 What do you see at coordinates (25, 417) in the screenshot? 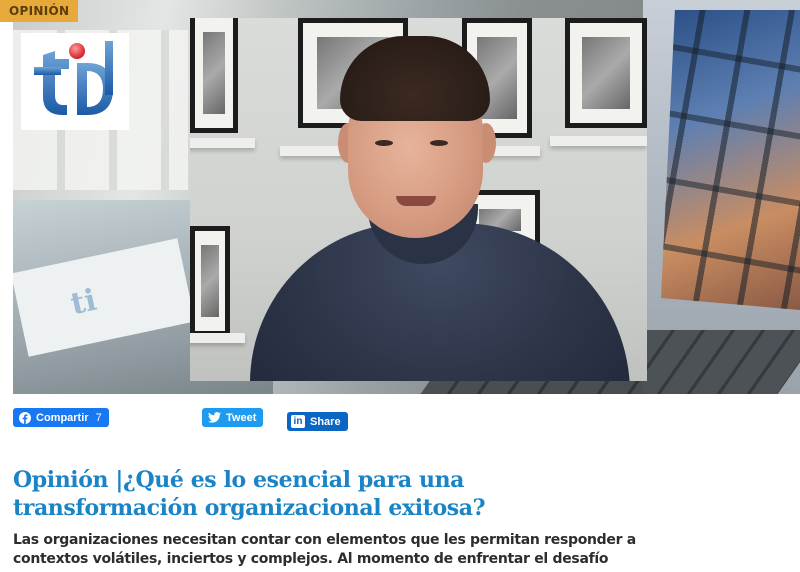
I see `facebook-icon` at bounding box center [25, 417].